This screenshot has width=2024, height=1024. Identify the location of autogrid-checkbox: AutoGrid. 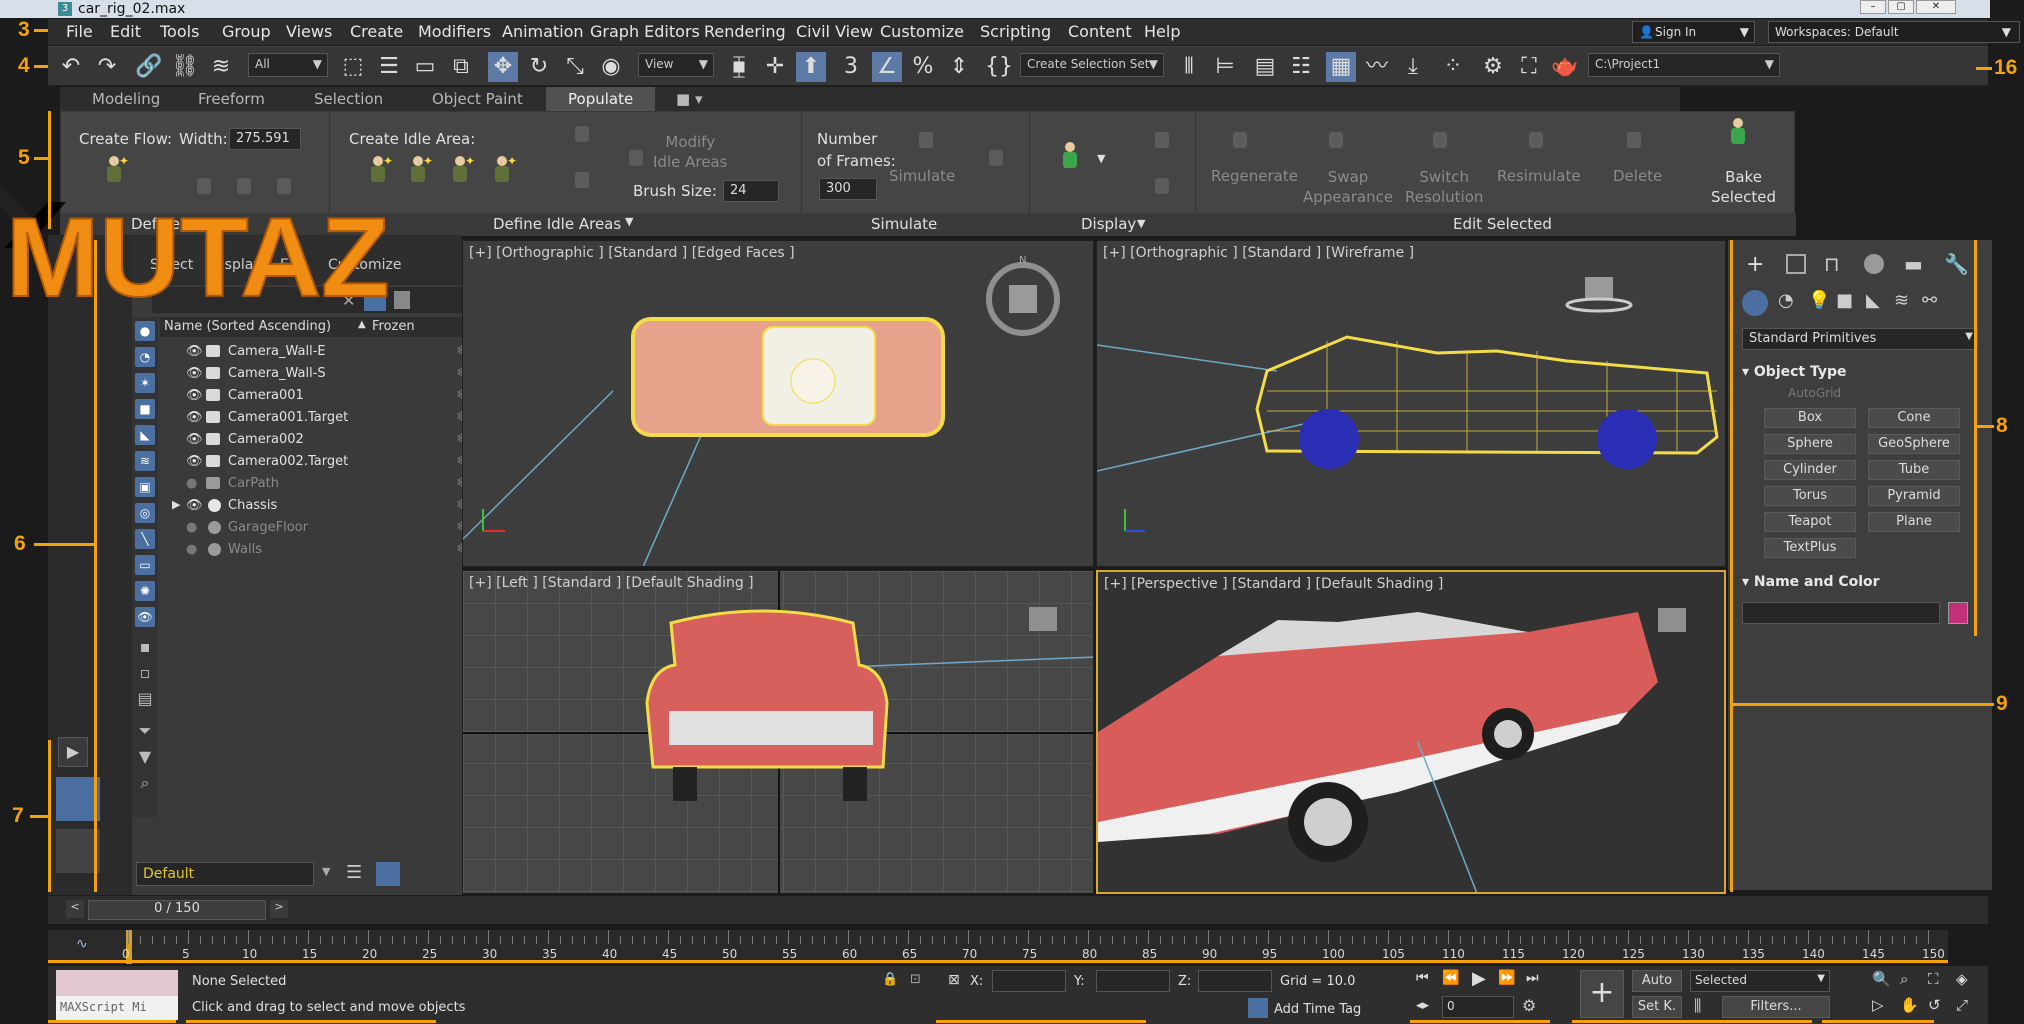
(1814, 393).